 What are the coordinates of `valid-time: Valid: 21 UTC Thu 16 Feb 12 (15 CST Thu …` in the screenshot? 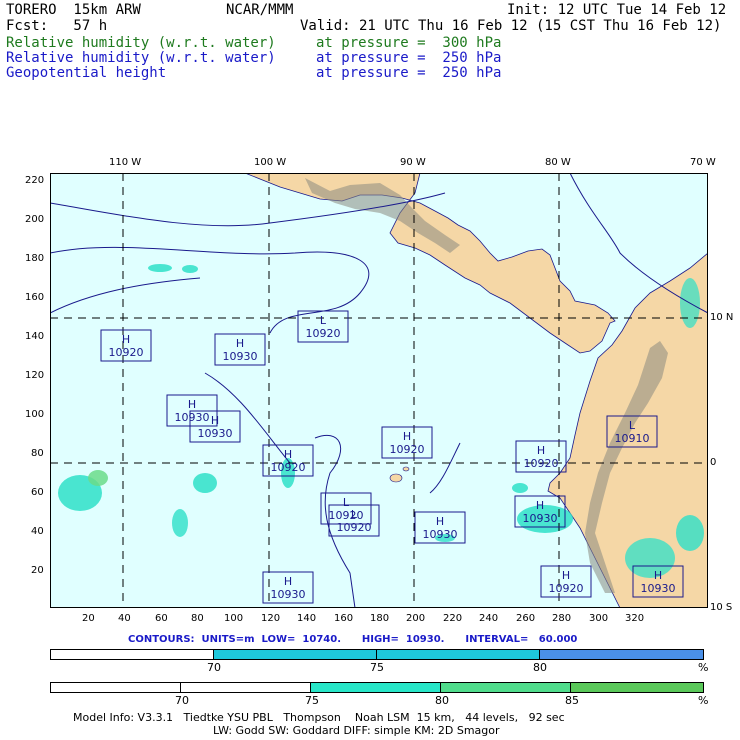 It's located at (511, 26).